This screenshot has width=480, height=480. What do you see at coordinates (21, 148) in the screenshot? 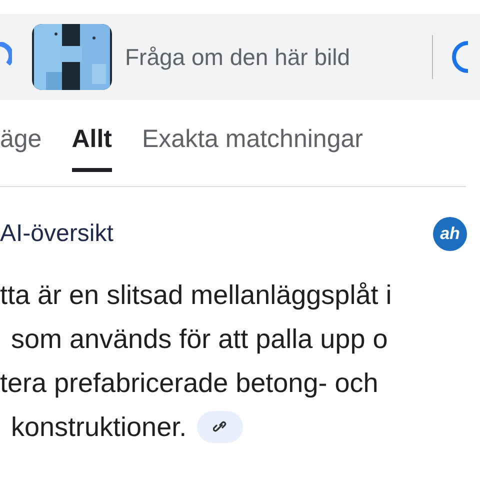
I see `tab: äge` at bounding box center [21, 148].